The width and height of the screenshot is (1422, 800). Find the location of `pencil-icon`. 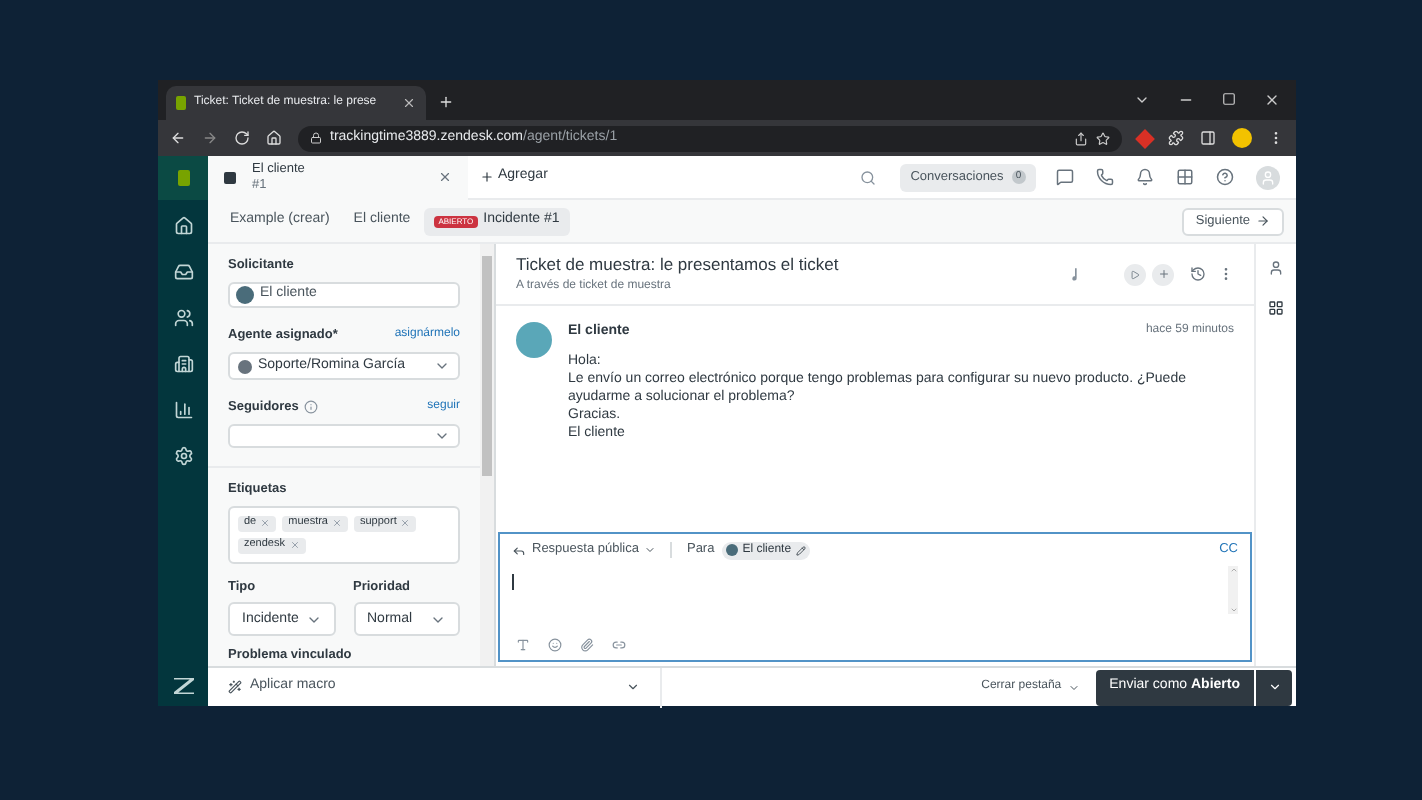

pencil-icon is located at coordinates (800, 550).